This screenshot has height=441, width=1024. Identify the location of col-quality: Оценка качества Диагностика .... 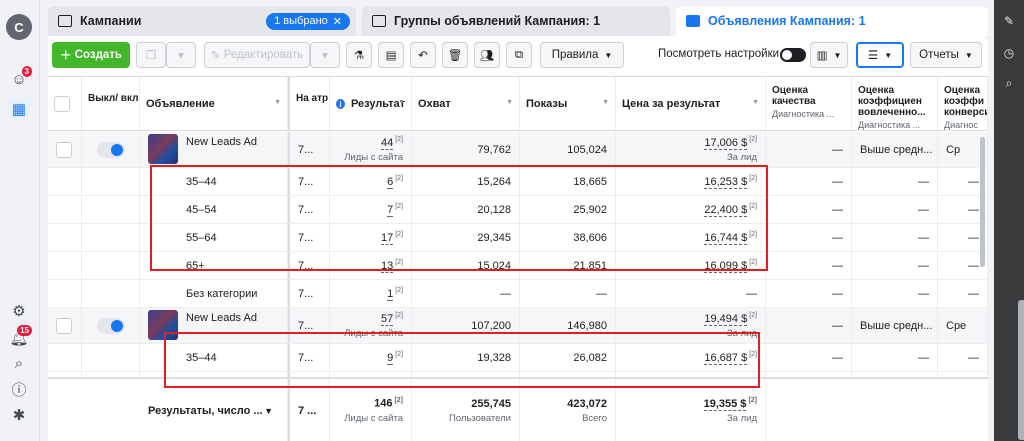
(809, 104).